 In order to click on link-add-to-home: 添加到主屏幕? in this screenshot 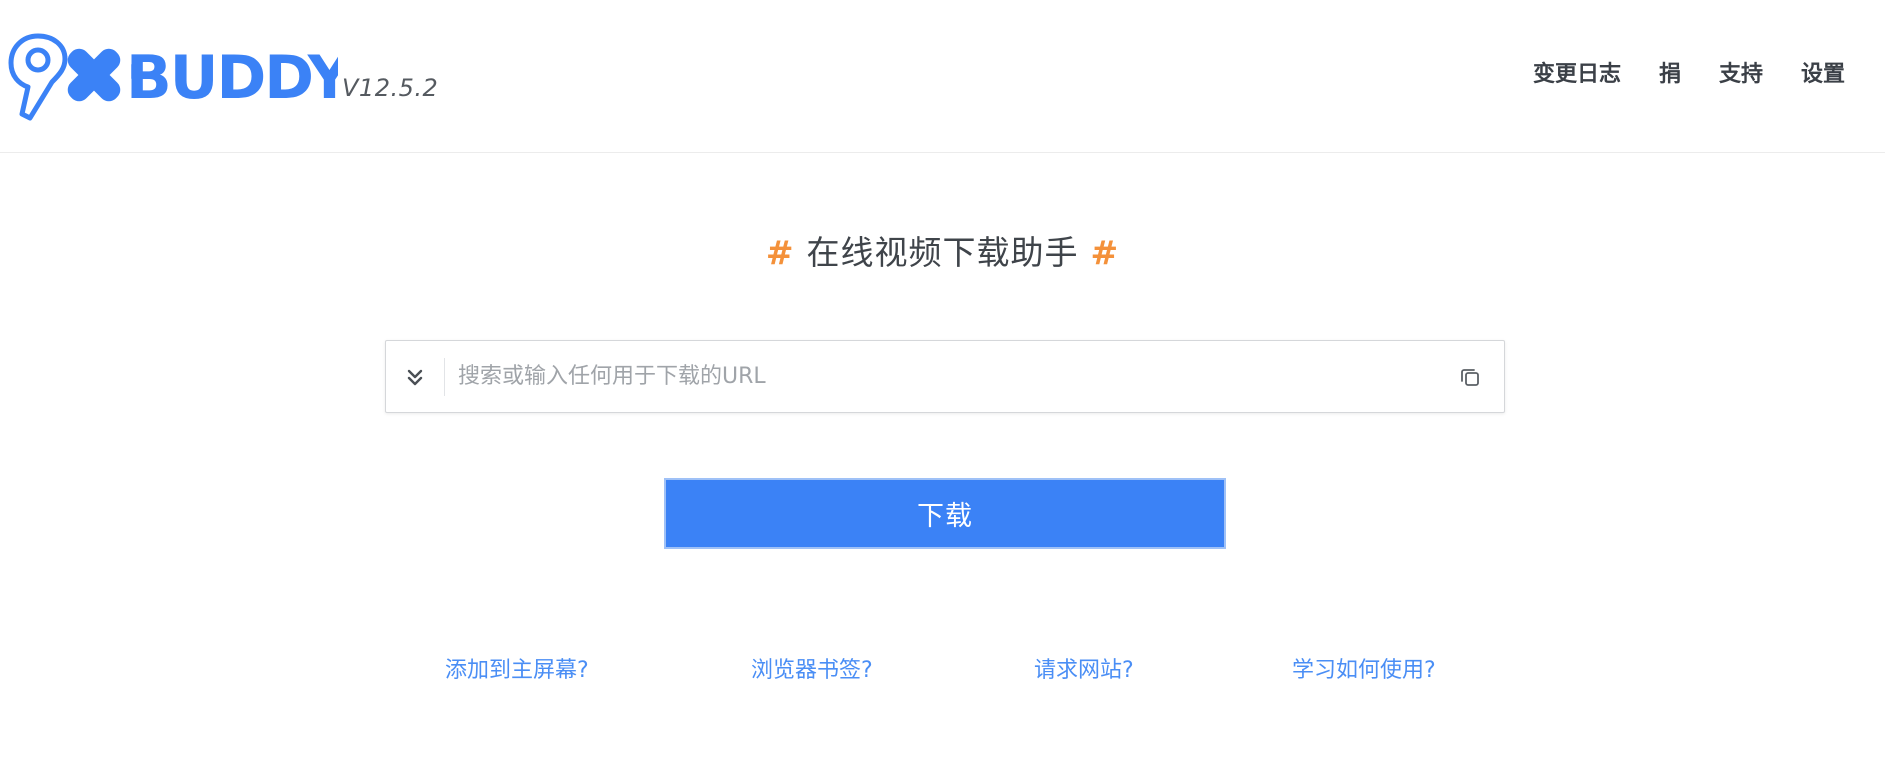, I will do `click(517, 668)`.